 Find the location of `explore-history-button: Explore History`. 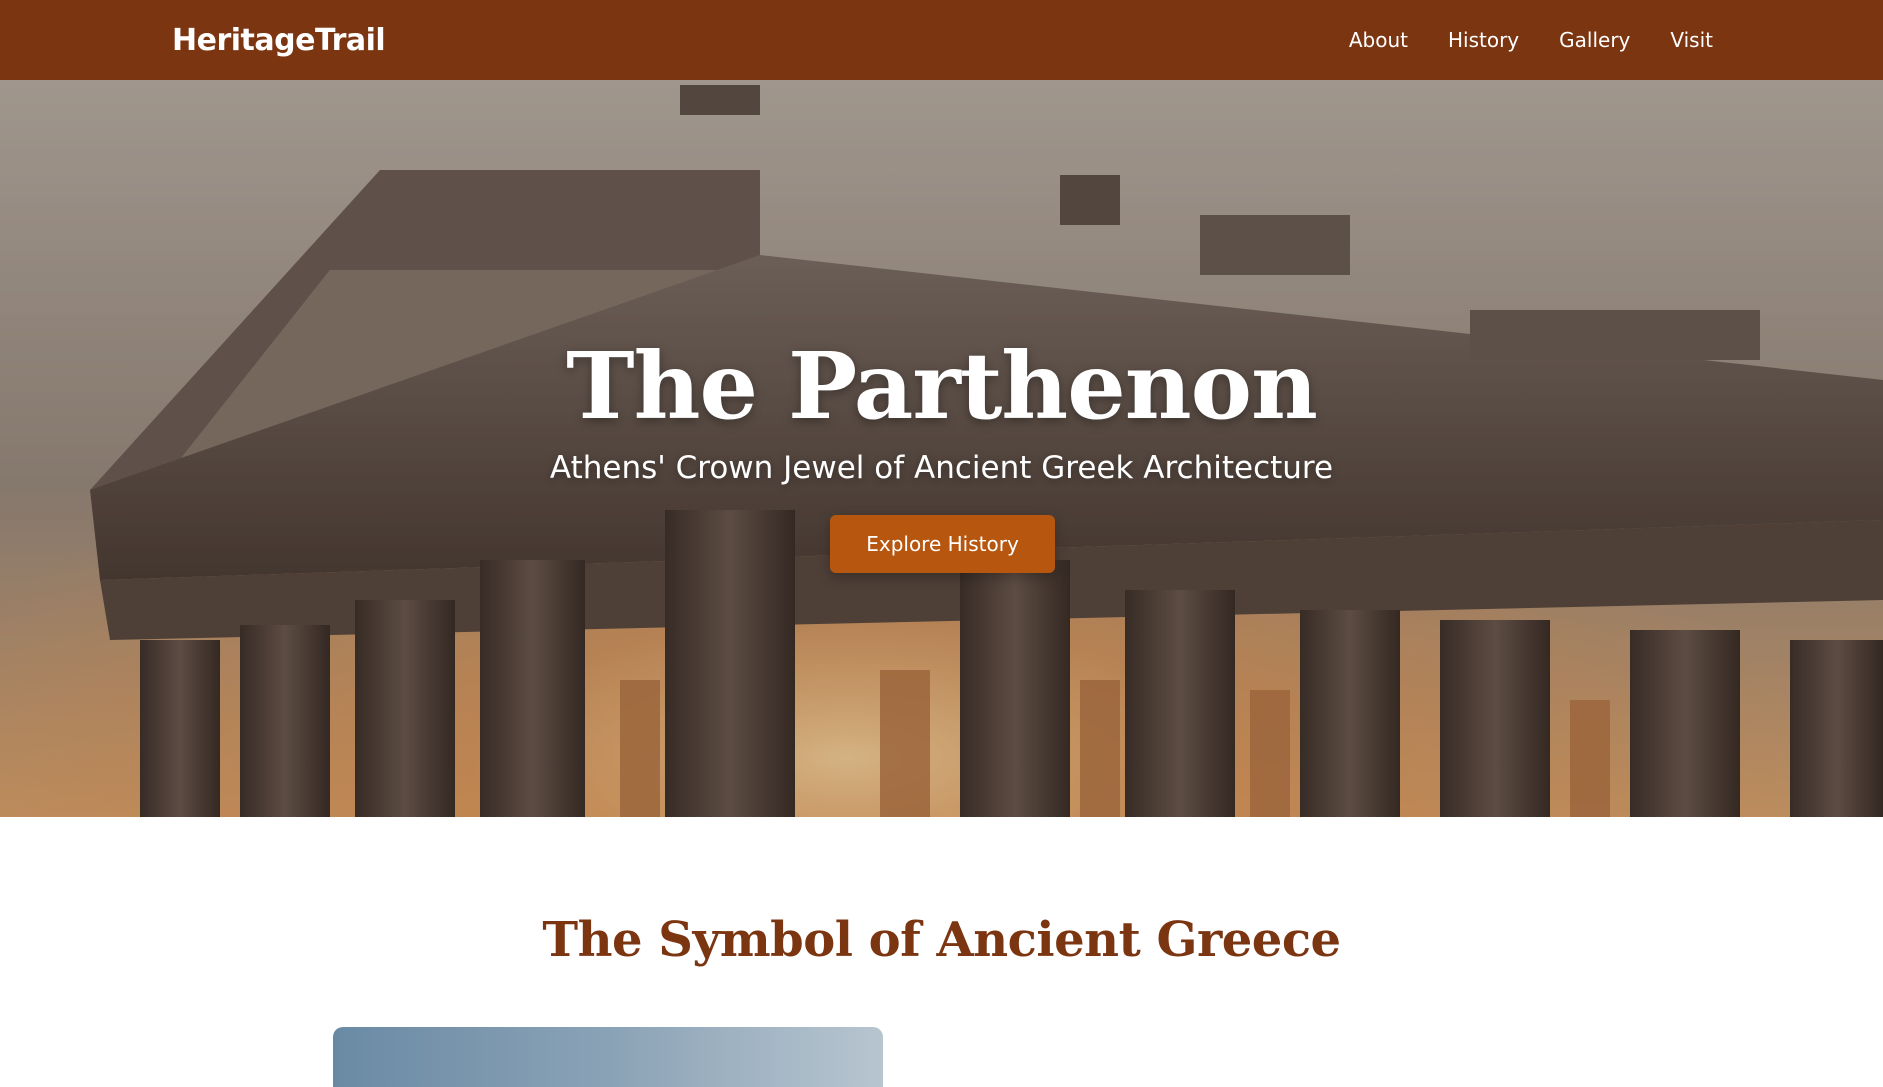

explore-history-button: Explore History is located at coordinates (942, 544).